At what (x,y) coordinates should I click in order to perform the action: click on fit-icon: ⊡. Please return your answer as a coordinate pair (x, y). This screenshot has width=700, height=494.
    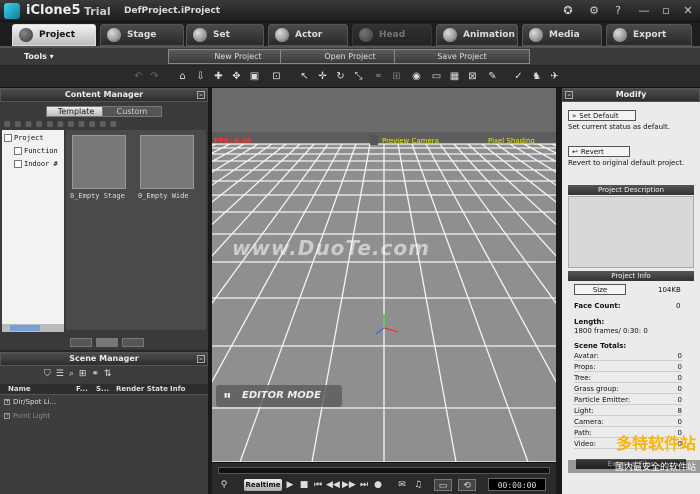
    Looking at the image, I should click on (276, 76).